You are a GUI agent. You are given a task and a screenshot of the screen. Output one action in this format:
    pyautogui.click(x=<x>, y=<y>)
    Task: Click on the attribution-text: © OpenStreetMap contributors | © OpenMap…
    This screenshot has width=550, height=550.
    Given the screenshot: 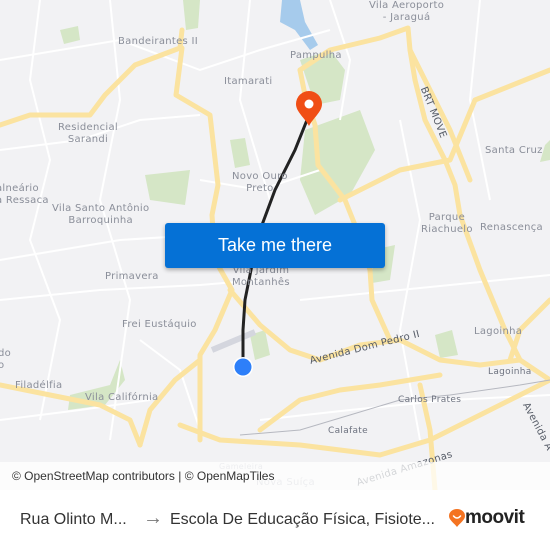 What is the action you would take?
    pyautogui.click(x=143, y=476)
    